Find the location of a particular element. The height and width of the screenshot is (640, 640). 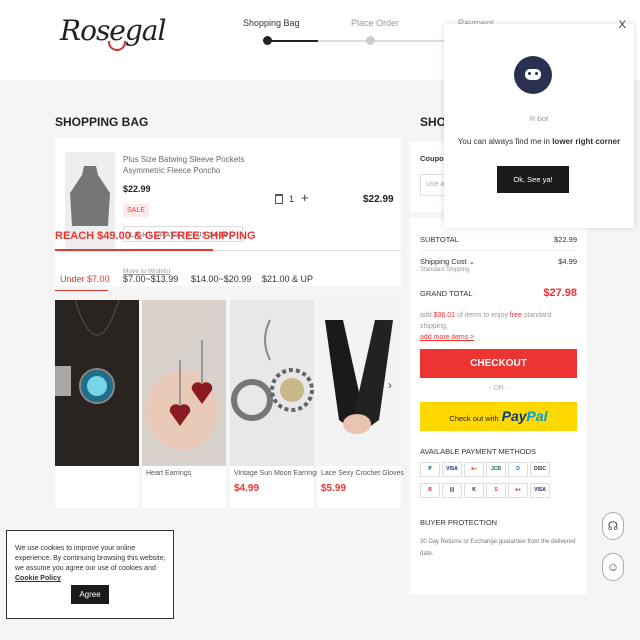

shipping-row: Shipping Cost ⌄ Standard Shipping $4.99 is located at coordinates (498, 265).